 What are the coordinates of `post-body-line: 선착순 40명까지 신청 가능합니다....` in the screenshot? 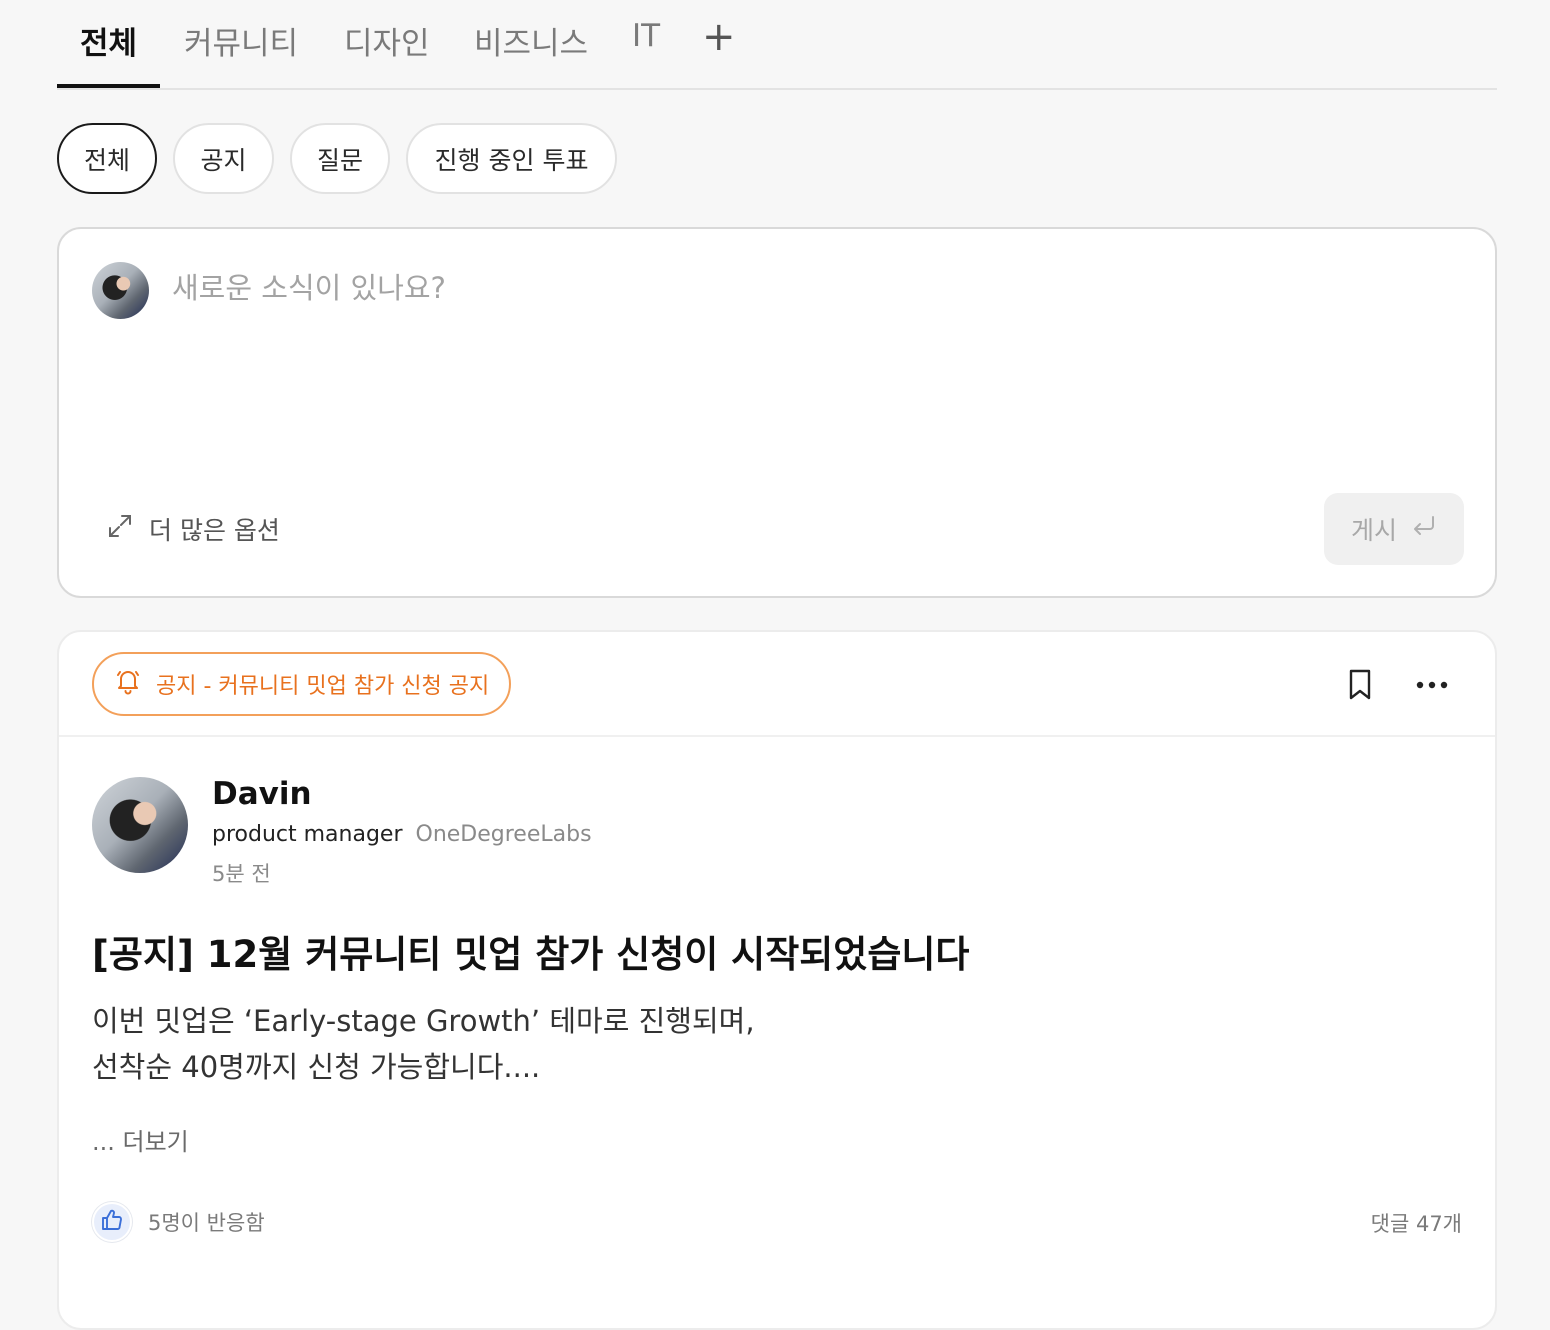 It's located at (316, 1067).